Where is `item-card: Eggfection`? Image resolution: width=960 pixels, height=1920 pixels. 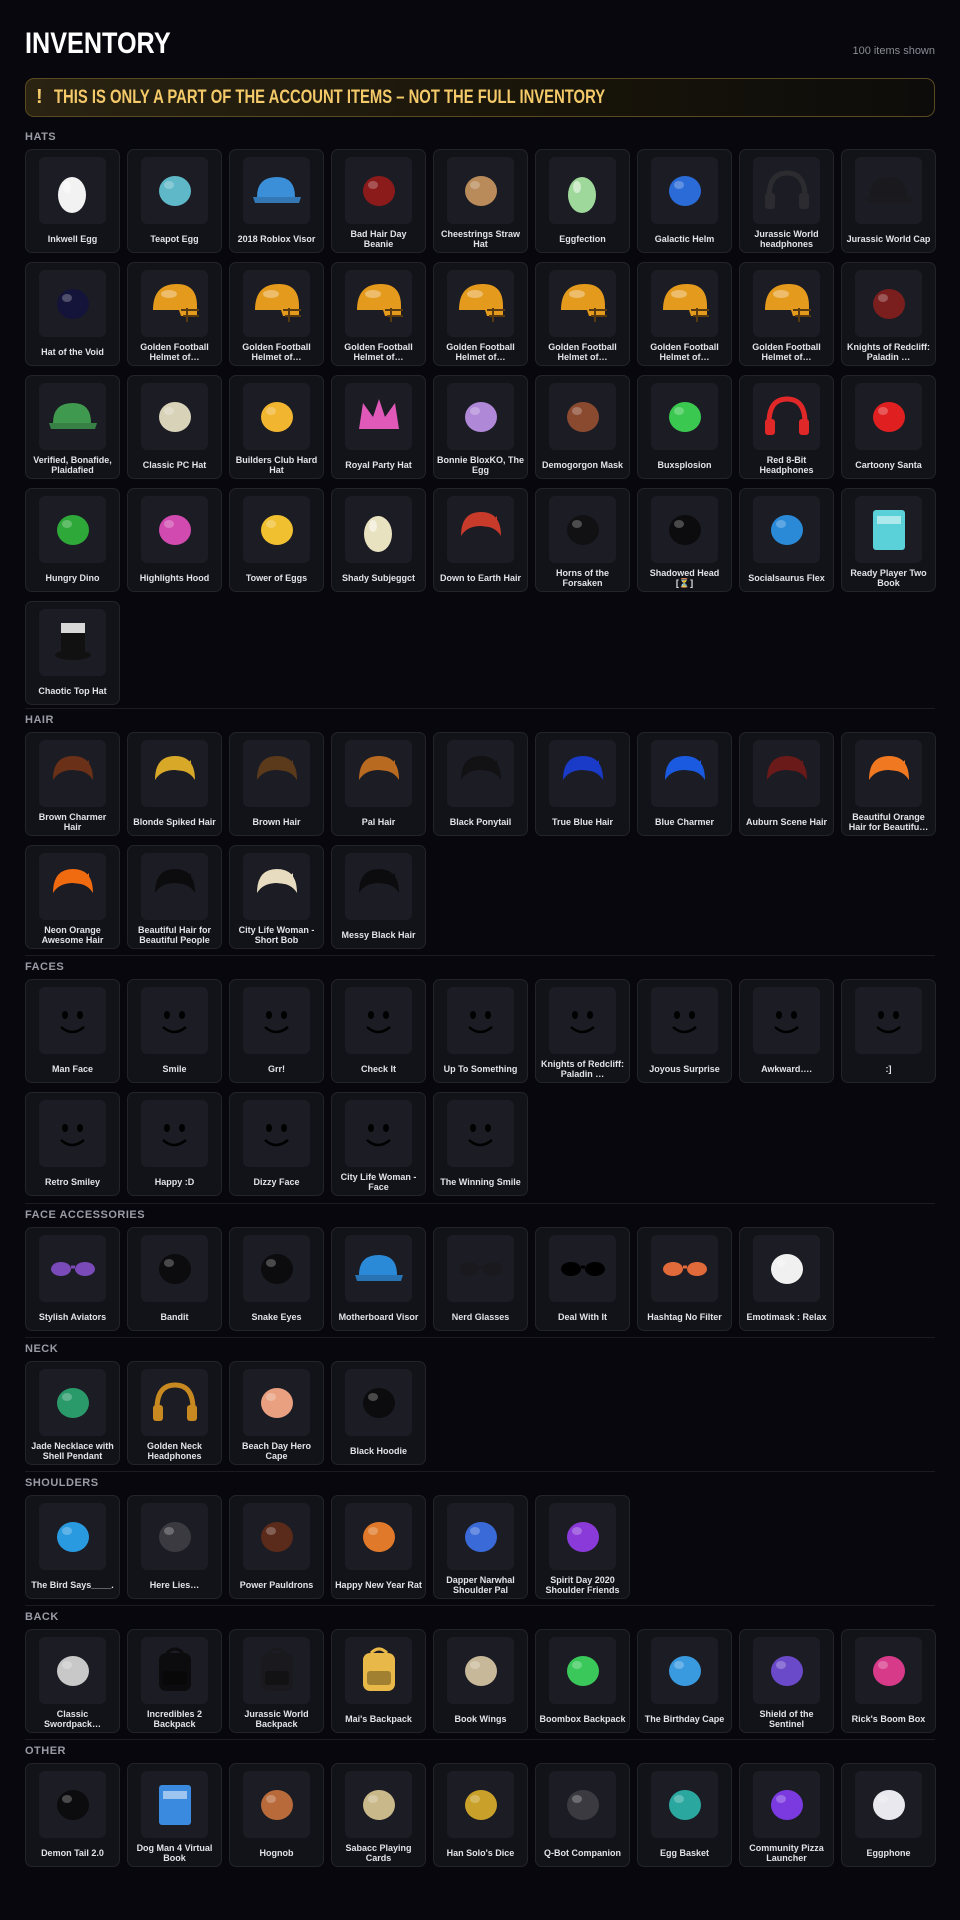 item-card: Eggfection is located at coordinates (582, 201).